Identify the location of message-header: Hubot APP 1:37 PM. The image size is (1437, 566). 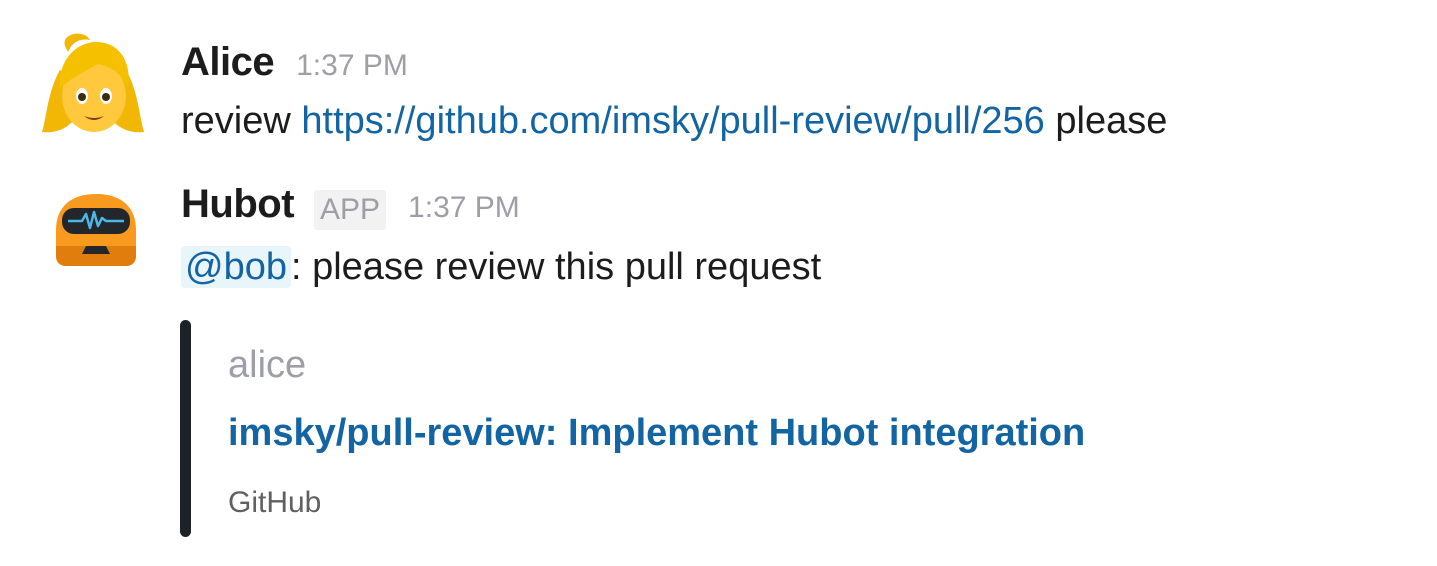
(350, 206).